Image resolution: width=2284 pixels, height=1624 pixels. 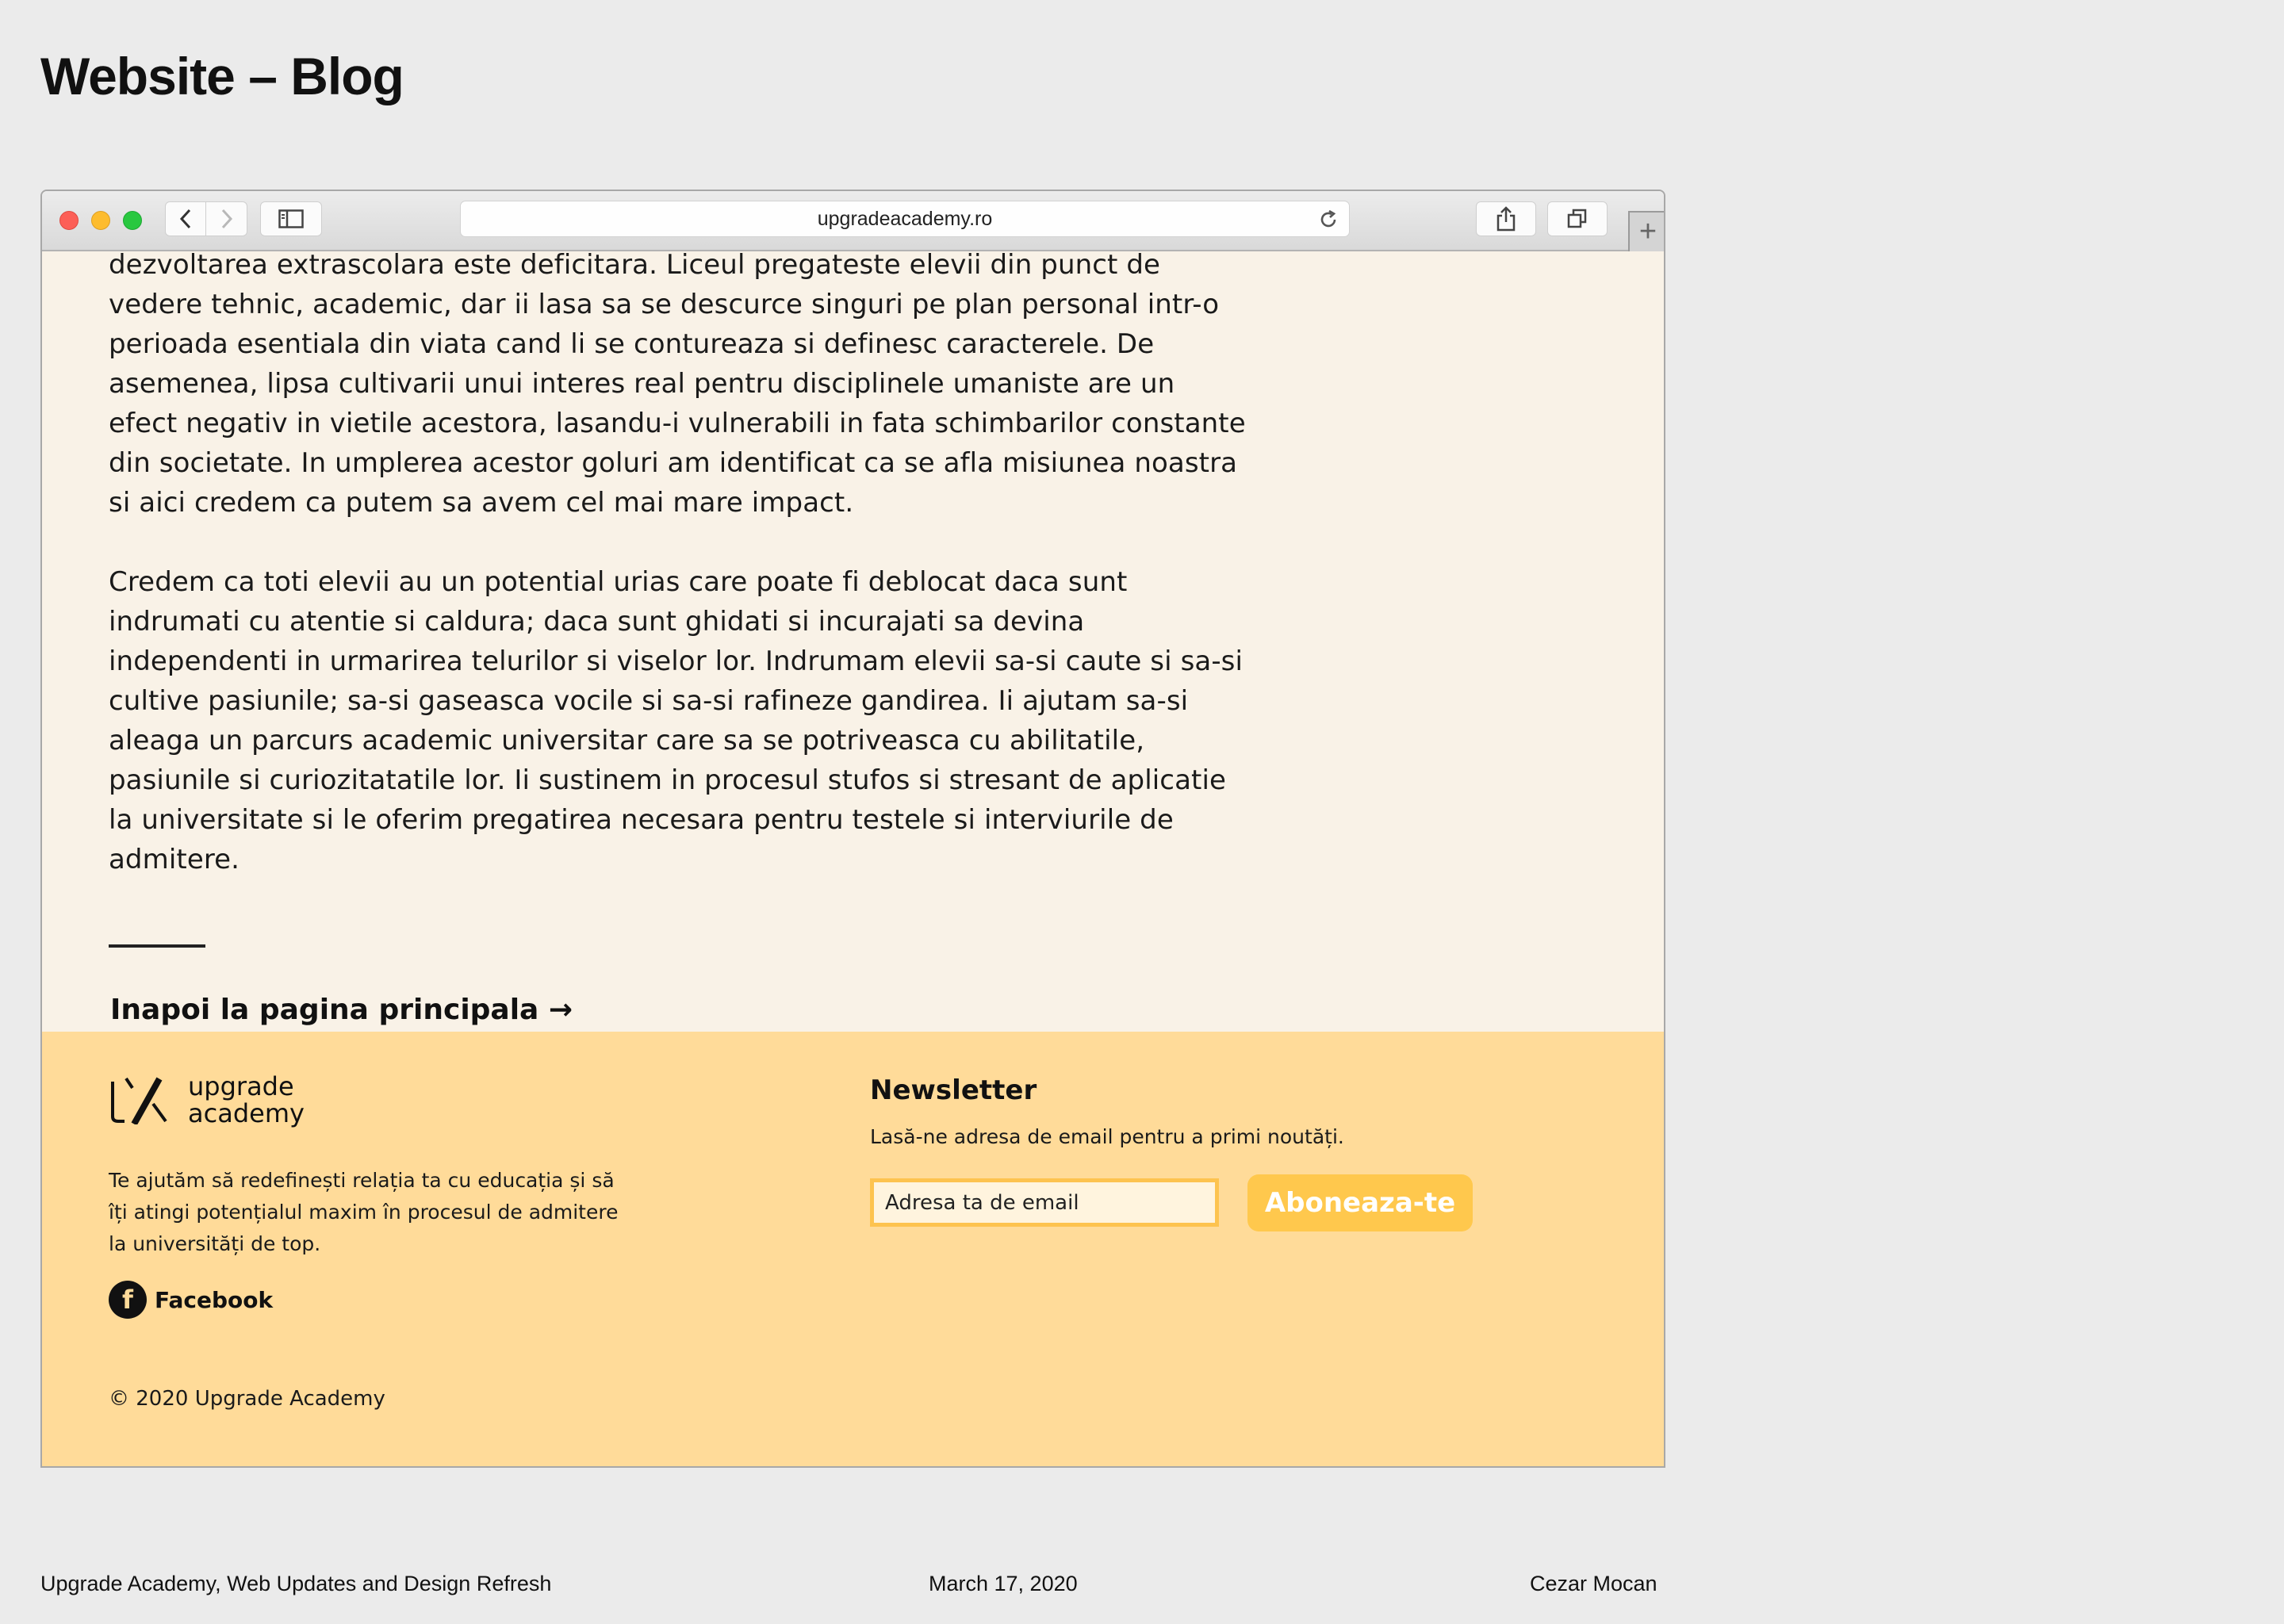 I want to click on deck-date: March 17, 2020, so click(x=1003, y=1583).